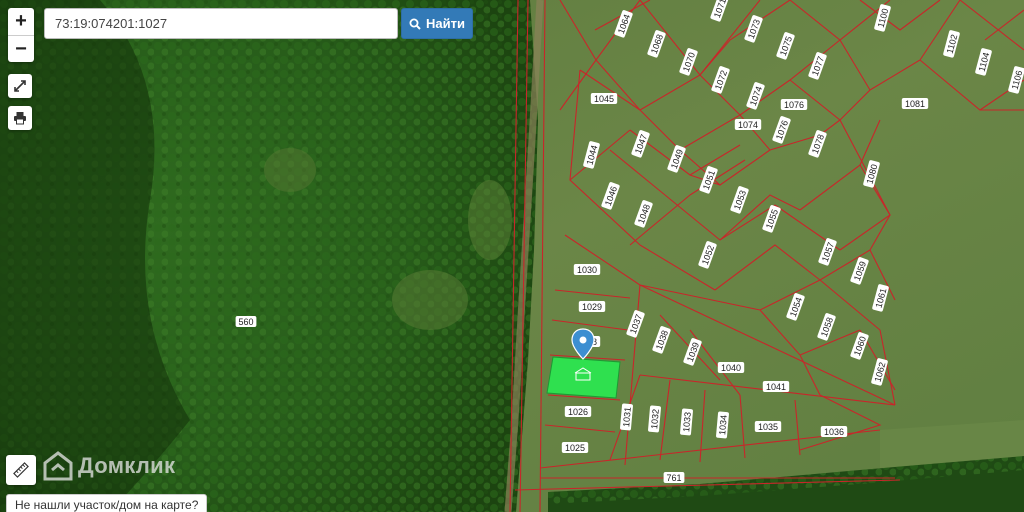 The image size is (1024, 512). What do you see at coordinates (640, 144) in the screenshot?
I see `parcel-label: 1047` at bounding box center [640, 144].